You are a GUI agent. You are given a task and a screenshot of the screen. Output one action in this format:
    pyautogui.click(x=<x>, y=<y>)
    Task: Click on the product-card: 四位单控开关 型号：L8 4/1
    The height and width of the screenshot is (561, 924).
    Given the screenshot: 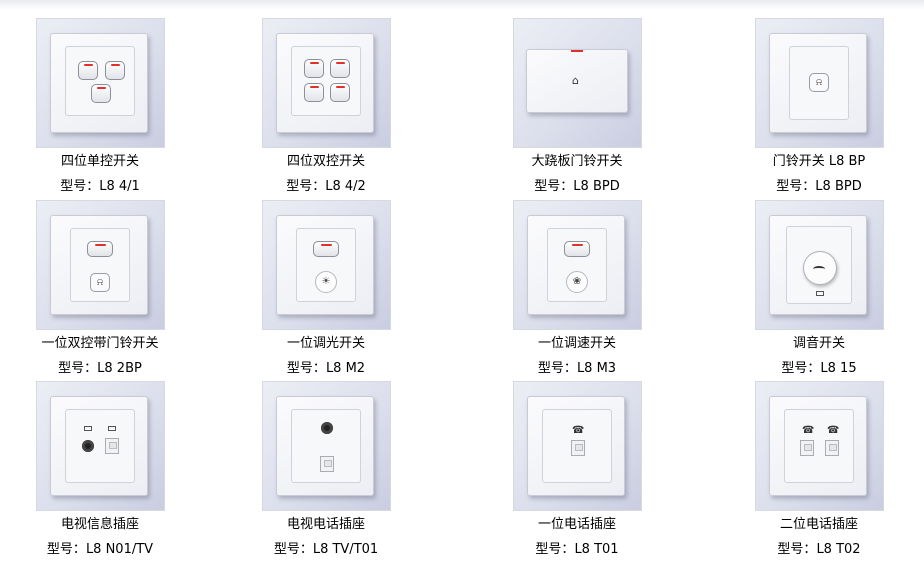 What is the action you would take?
    pyautogui.click(x=100, y=108)
    